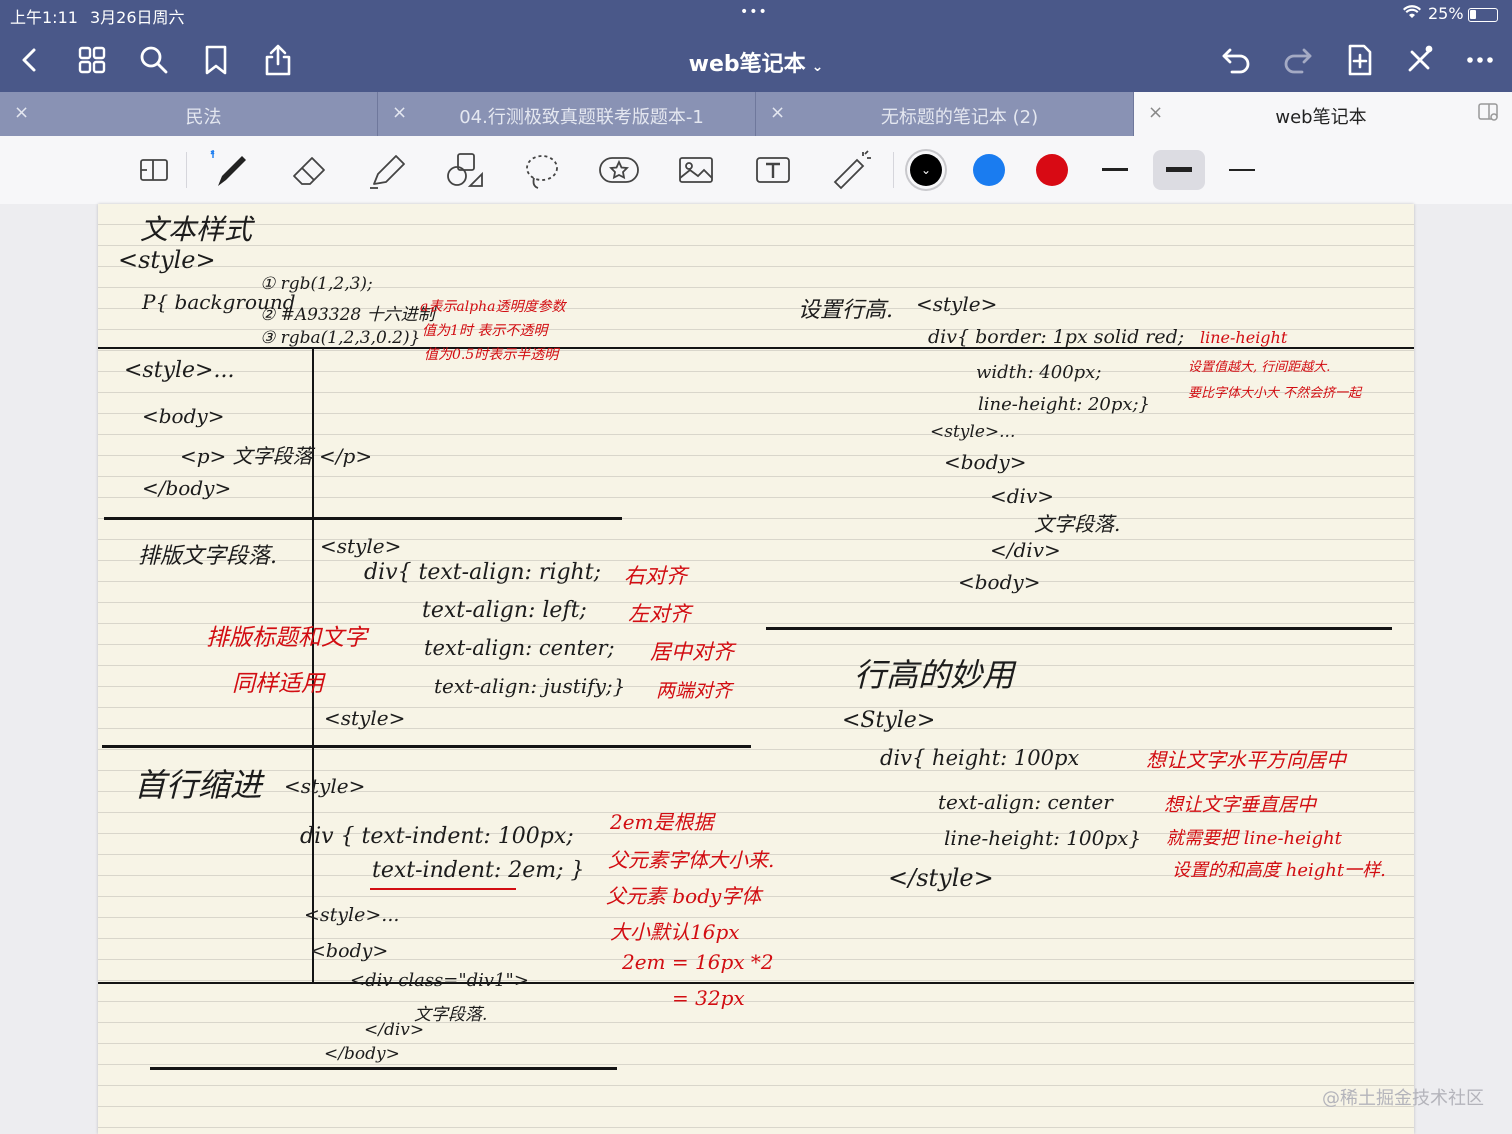 The width and height of the screenshot is (1512, 1134). Describe the element at coordinates (662, 822) in the screenshot. I see `handwritten-annotation: 2em是根据` at that location.